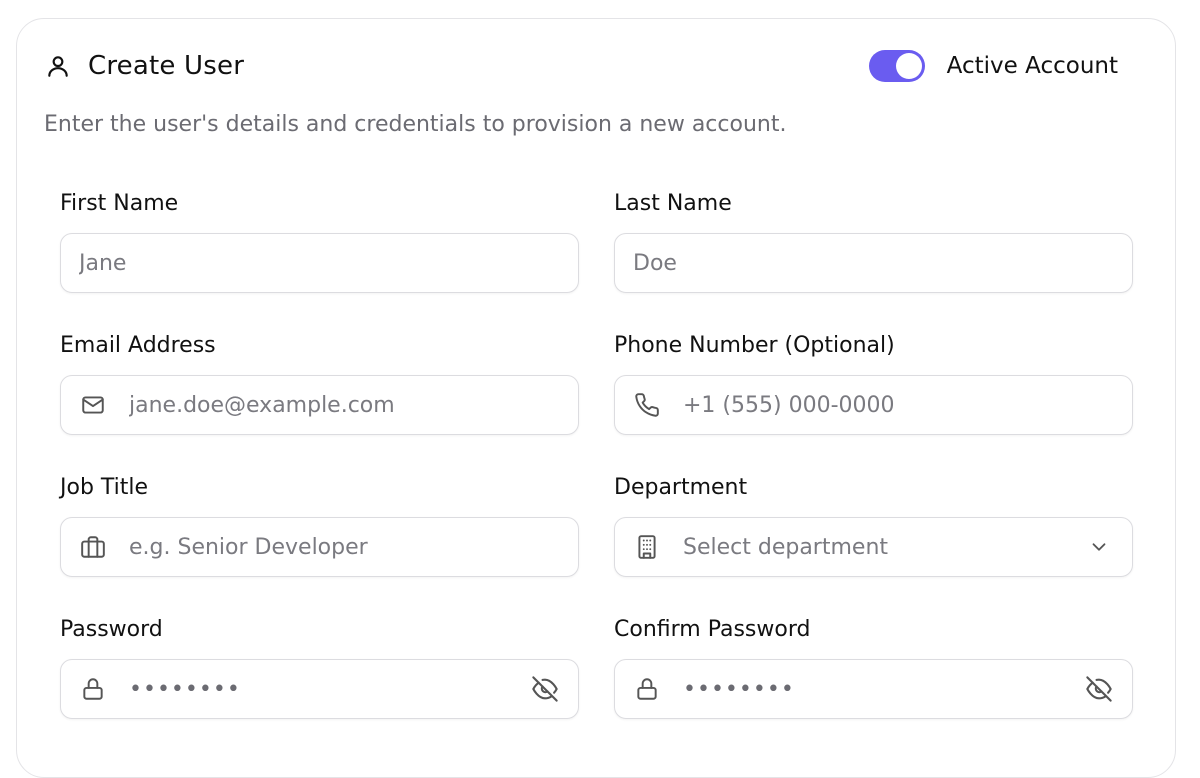 The height and width of the screenshot is (778, 1200). I want to click on confirm-password-group: Confirm Password ••••••••, so click(873, 667).